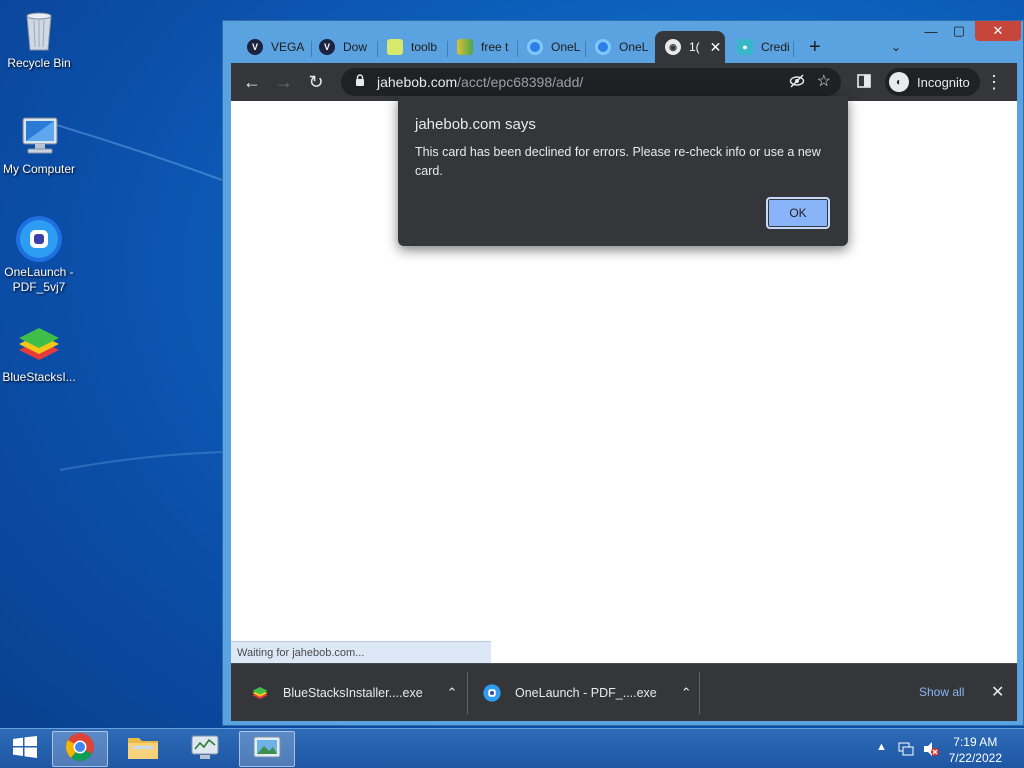 This screenshot has height=768, width=1024. What do you see at coordinates (798, 213) in the screenshot?
I see `ok-button: OK` at bounding box center [798, 213].